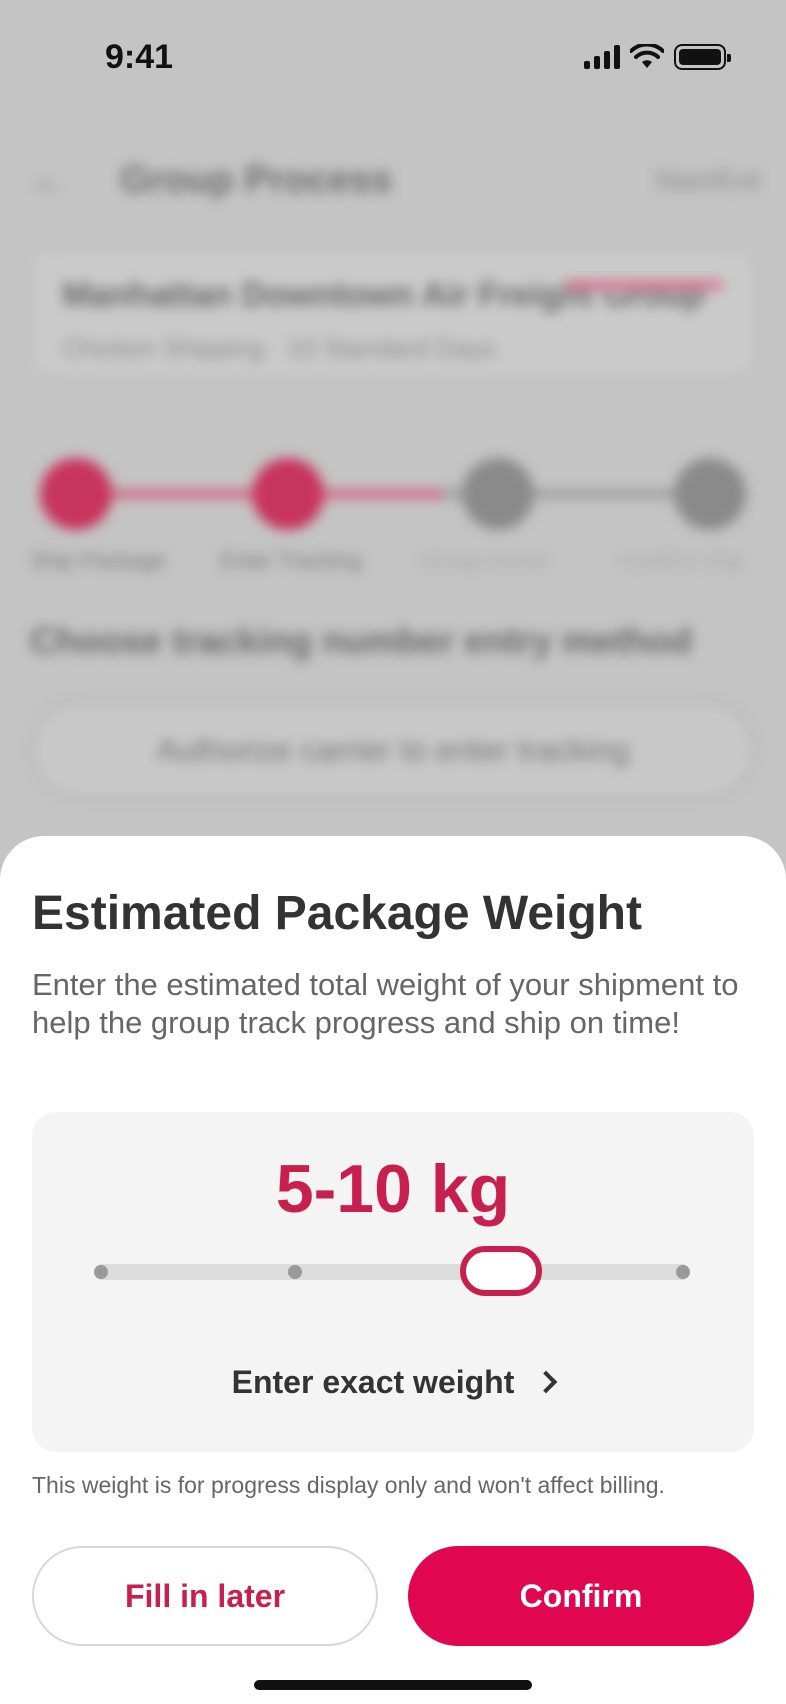 This screenshot has width=786, height=1704. I want to click on chevron-right-icon, so click(546, 1382).